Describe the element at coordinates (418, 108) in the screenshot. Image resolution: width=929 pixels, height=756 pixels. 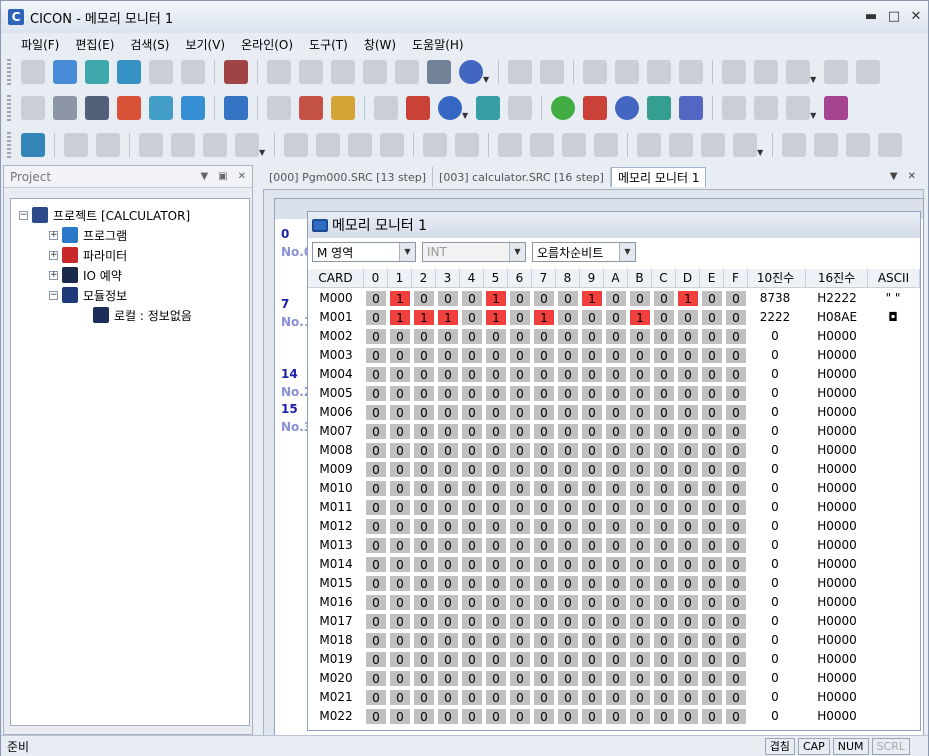
I see `info-icon` at that location.